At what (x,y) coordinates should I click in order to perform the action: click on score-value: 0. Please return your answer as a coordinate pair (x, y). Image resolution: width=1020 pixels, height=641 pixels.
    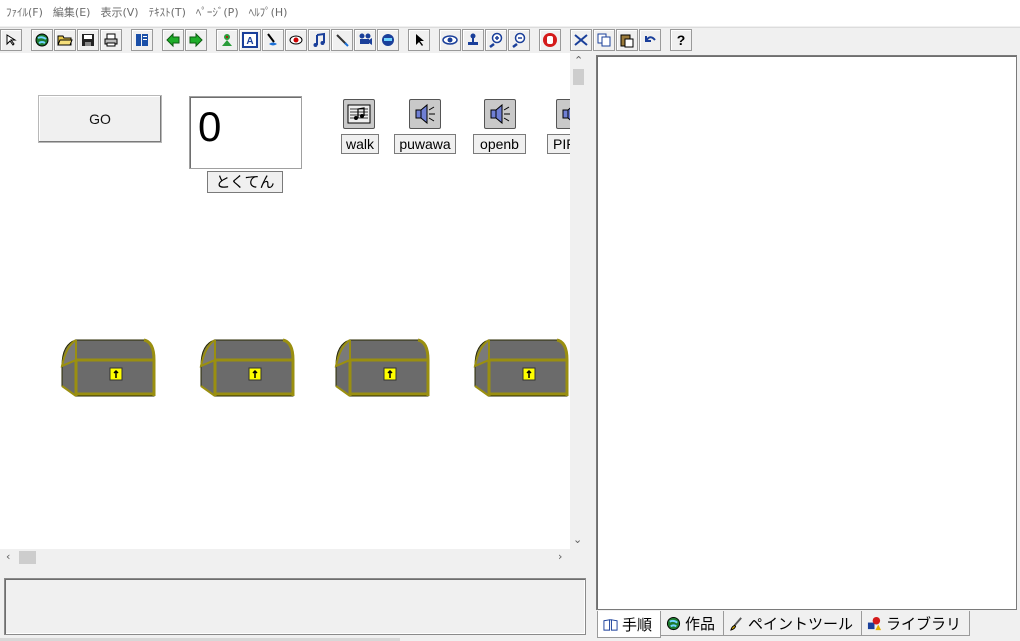
    Looking at the image, I should click on (210, 126).